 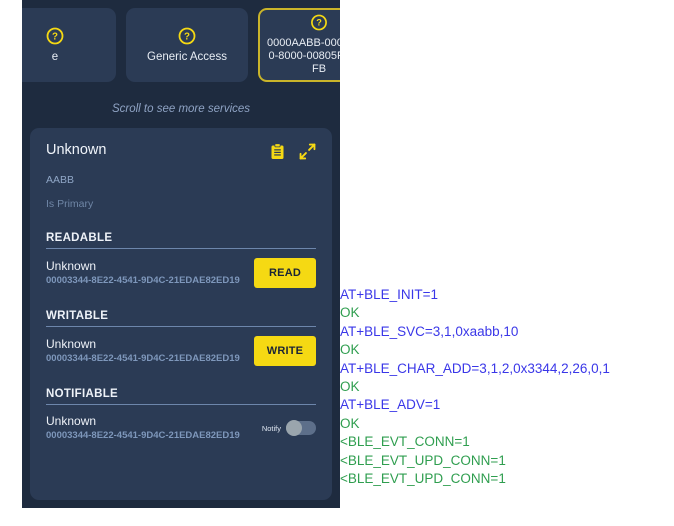 I want to click on service-card-label: Generic Access, so click(x=187, y=56).